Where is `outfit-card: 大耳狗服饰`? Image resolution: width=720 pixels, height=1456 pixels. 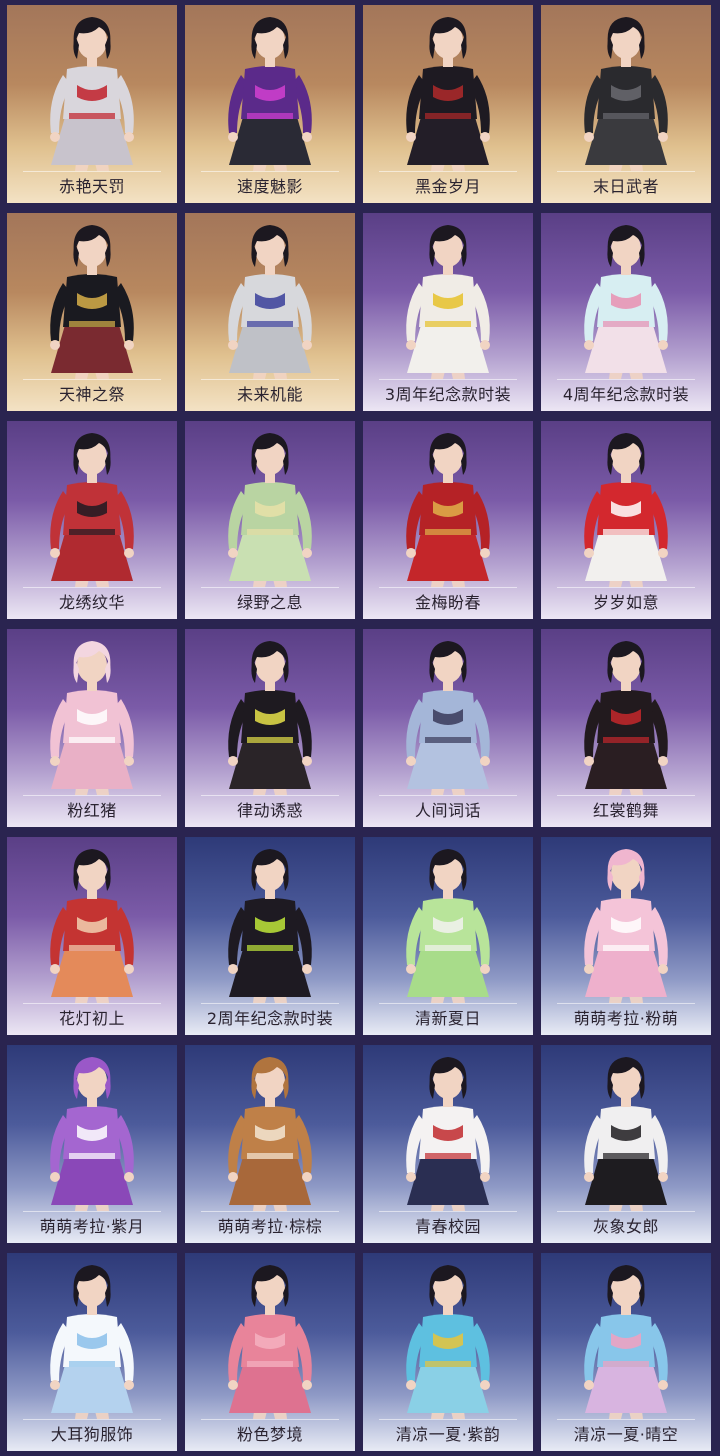 outfit-card: 大耳狗服饰 is located at coordinates (92, 1352).